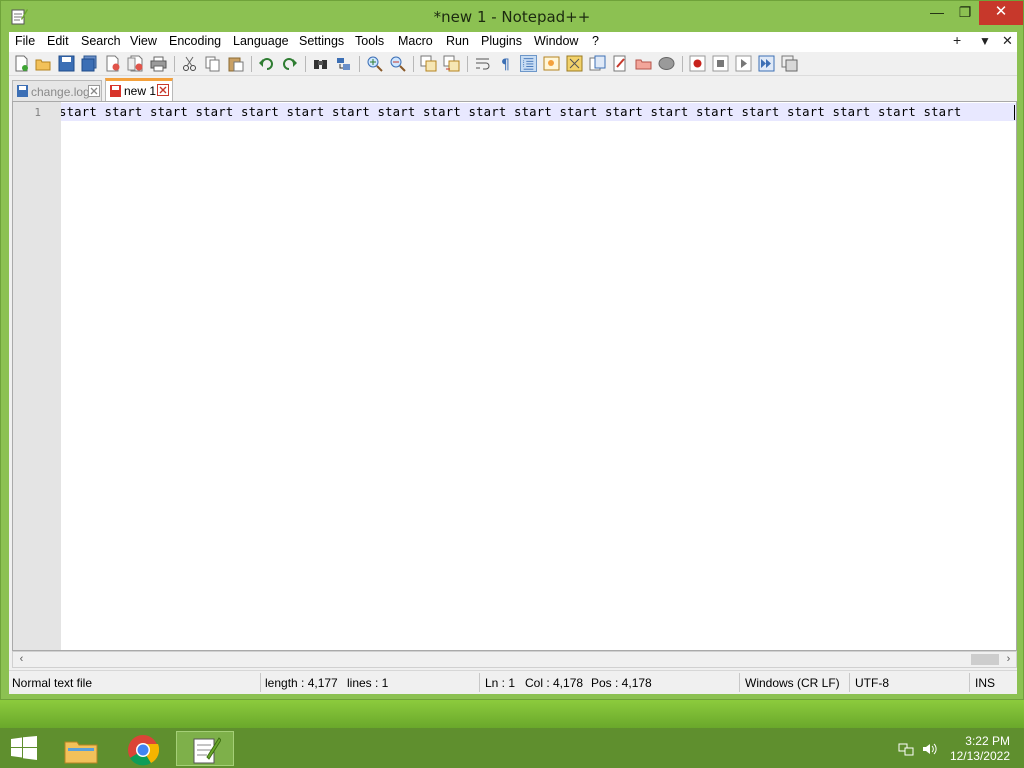 The height and width of the screenshot is (768, 1024). I want to click on status-encoding: UTF-8, so click(872, 683).